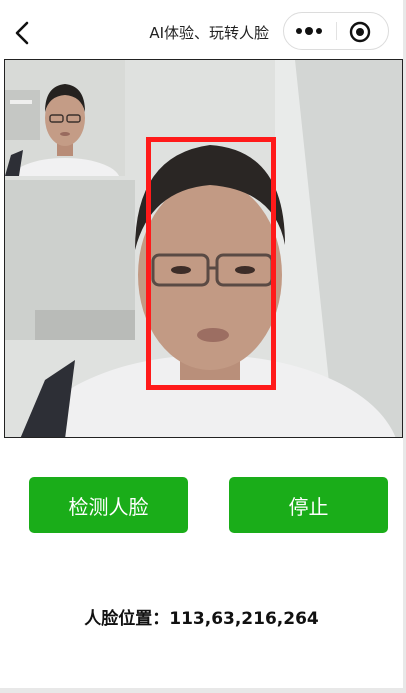 The height and width of the screenshot is (693, 406). What do you see at coordinates (108, 505) in the screenshot?
I see `detect-face-button: 检测人脸` at bounding box center [108, 505].